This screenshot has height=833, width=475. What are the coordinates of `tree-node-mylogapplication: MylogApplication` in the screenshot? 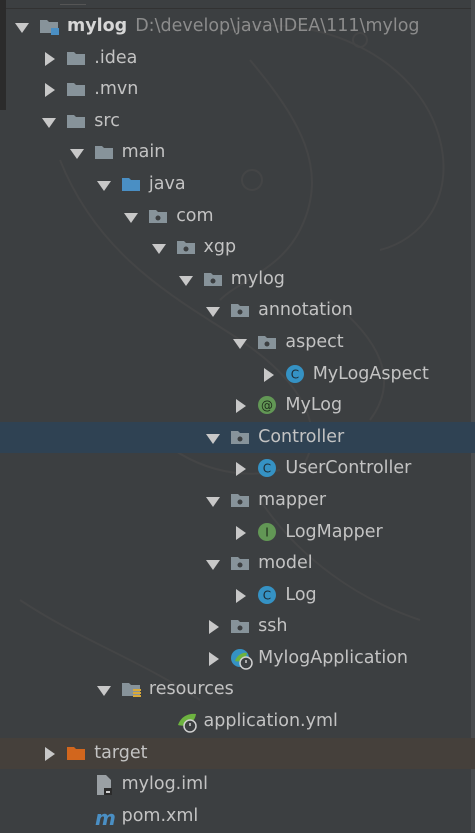 It's located at (237, 659).